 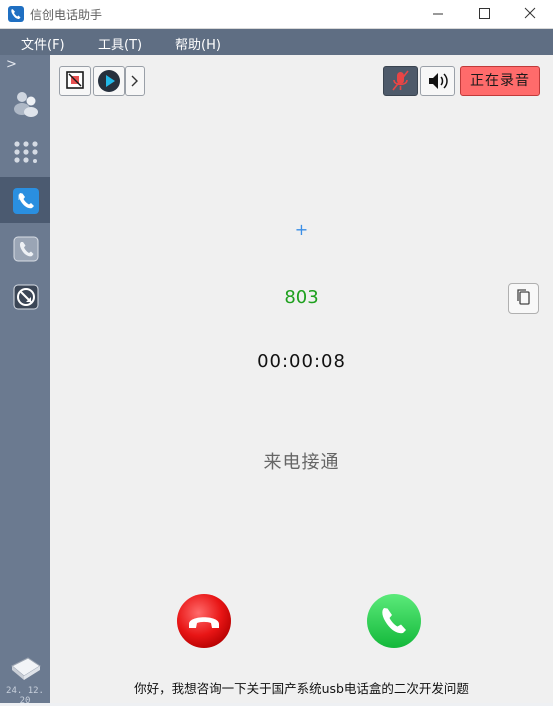 I want to click on mic-muted-icon, so click(x=400, y=80).